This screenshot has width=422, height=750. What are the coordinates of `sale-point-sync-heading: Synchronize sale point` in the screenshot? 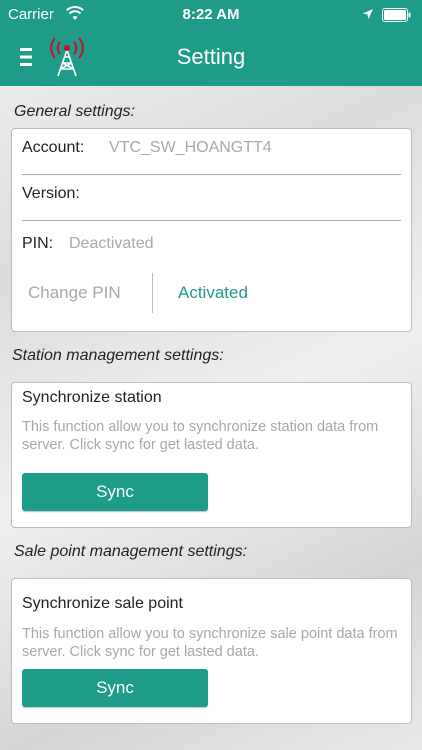 It's located at (102, 603).